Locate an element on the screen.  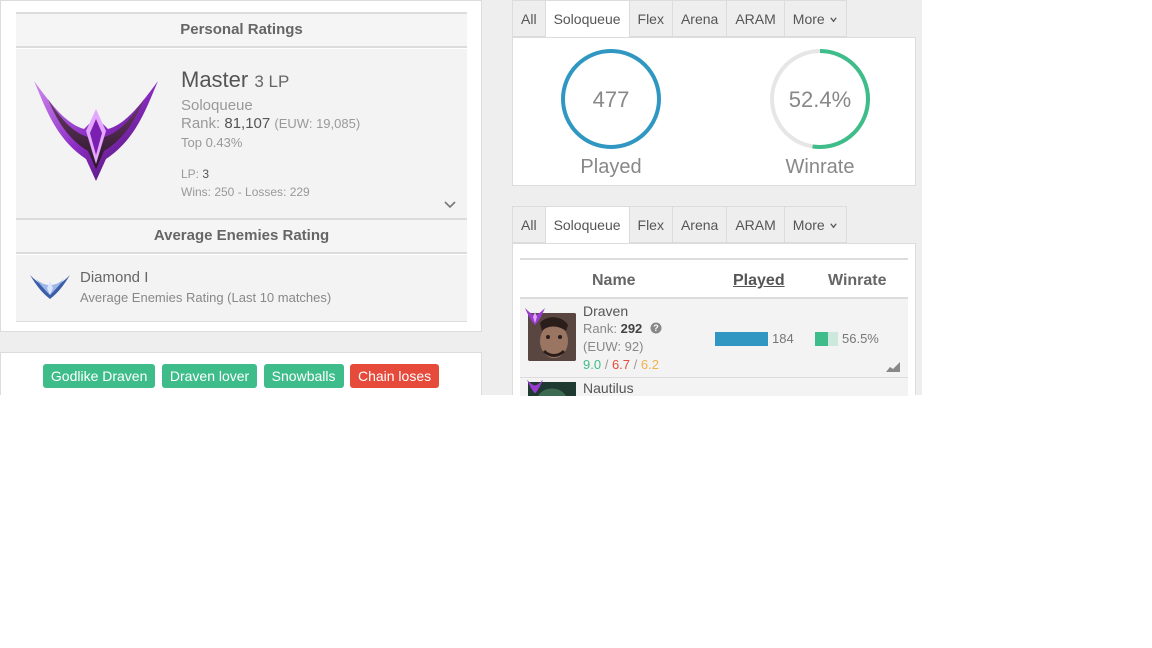
top-percent: Top 0.43% is located at coordinates (212, 142).